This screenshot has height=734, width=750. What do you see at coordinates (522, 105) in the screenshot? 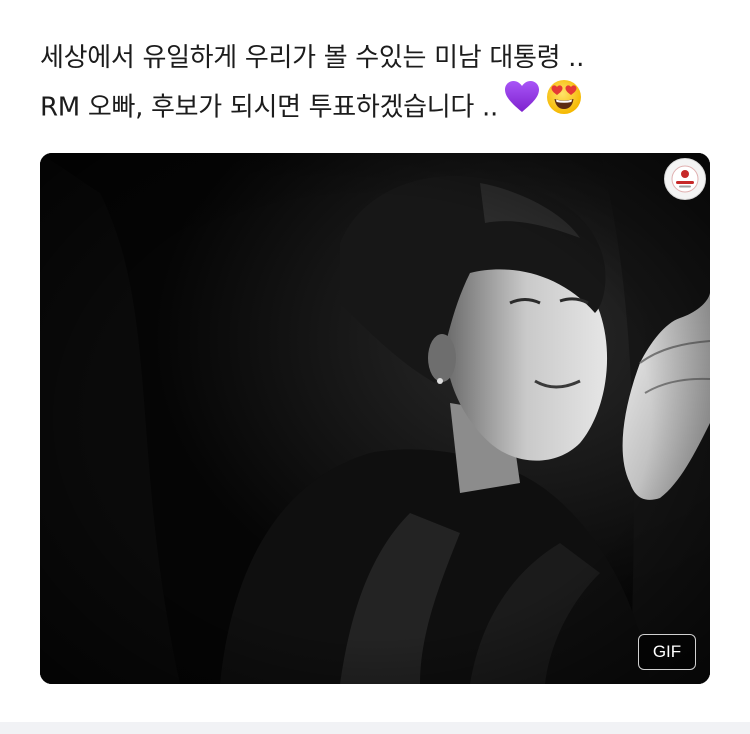
I see `purple-heart-icon` at bounding box center [522, 105].